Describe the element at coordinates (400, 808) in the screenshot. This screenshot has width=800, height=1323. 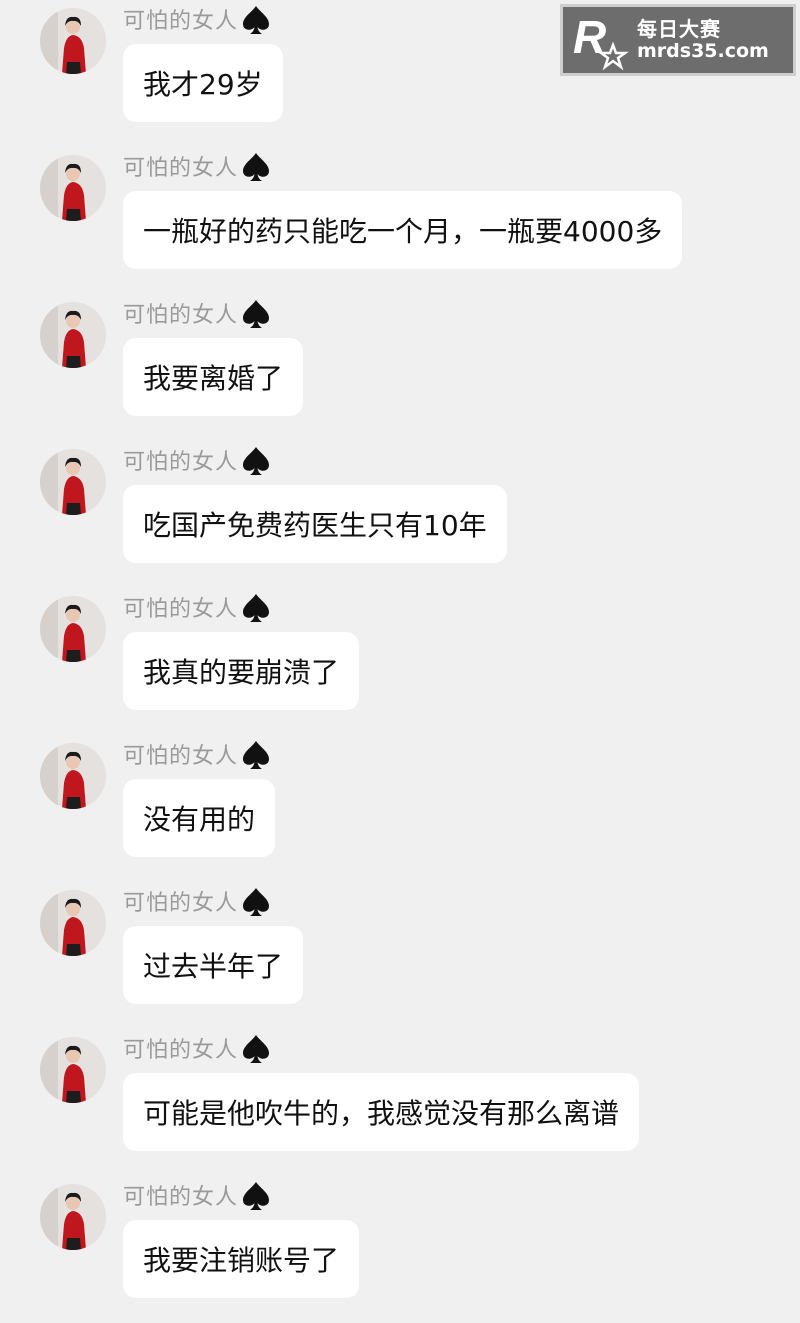
I see `message-item: 可怕的女人 没有用的` at that location.